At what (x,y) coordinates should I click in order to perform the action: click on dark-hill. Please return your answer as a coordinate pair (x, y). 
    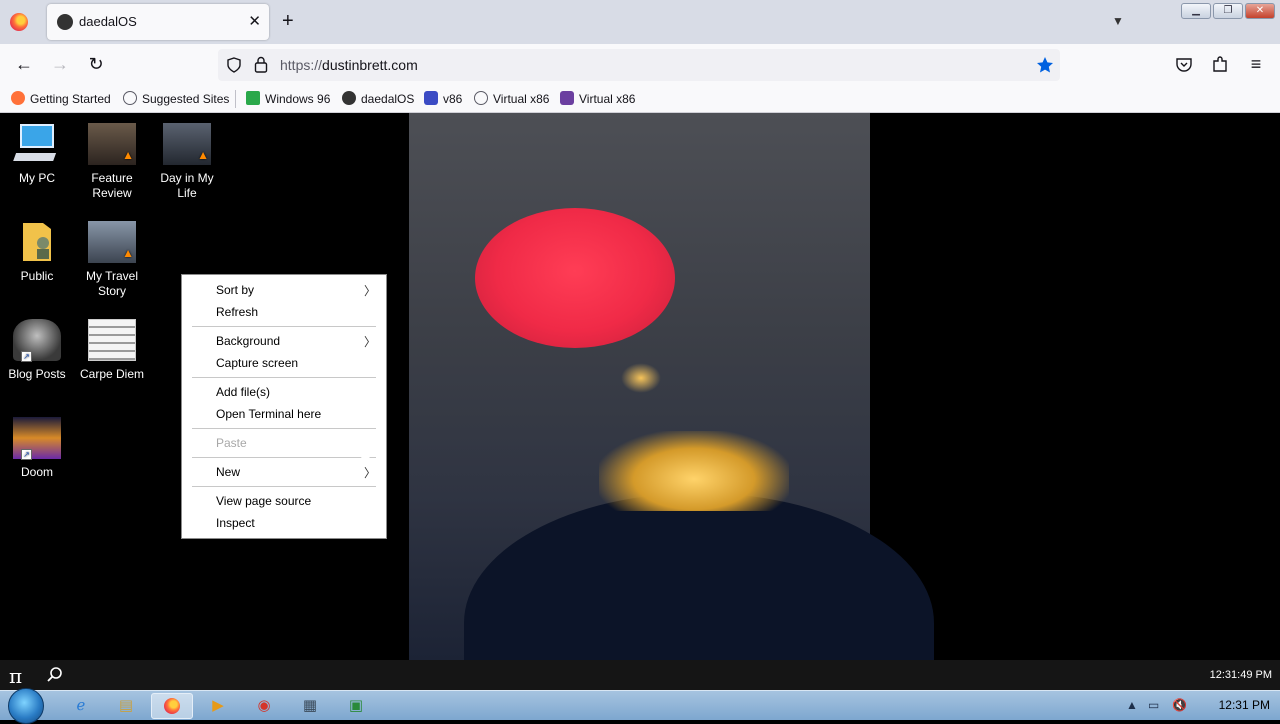
    Looking at the image, I should click on (699, 576).